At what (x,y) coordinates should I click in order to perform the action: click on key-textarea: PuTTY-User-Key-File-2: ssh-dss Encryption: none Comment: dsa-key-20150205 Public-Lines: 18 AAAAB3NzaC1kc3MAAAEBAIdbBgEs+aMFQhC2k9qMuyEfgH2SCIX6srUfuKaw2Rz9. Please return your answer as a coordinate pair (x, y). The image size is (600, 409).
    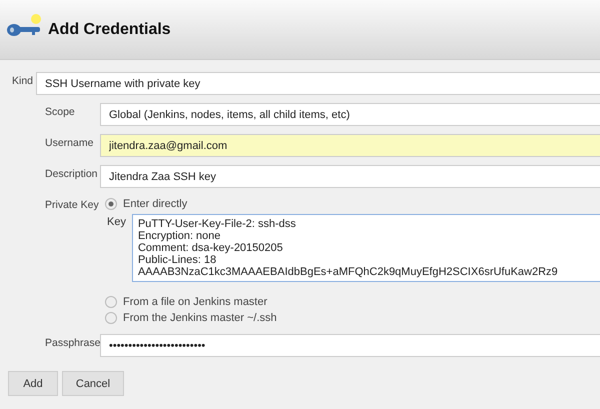
    Looking at the image, I should click on (366, 248).